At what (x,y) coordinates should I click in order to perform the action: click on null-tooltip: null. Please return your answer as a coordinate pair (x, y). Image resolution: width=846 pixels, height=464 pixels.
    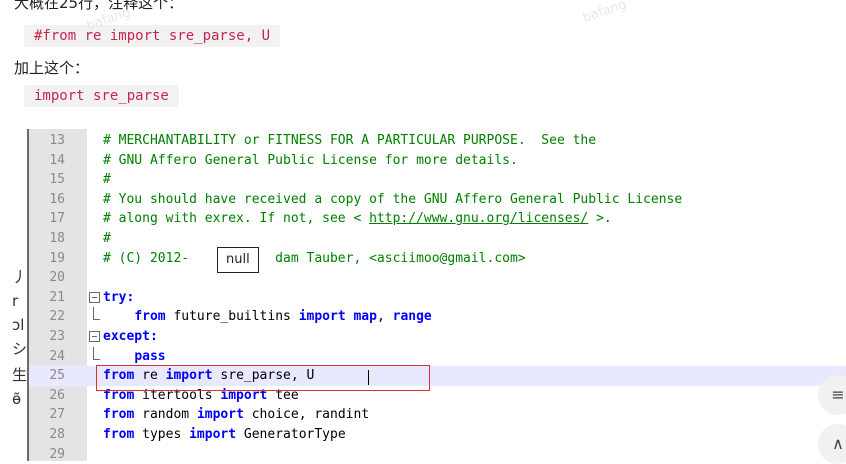
    Looking at the image, I should click on (238, 260).